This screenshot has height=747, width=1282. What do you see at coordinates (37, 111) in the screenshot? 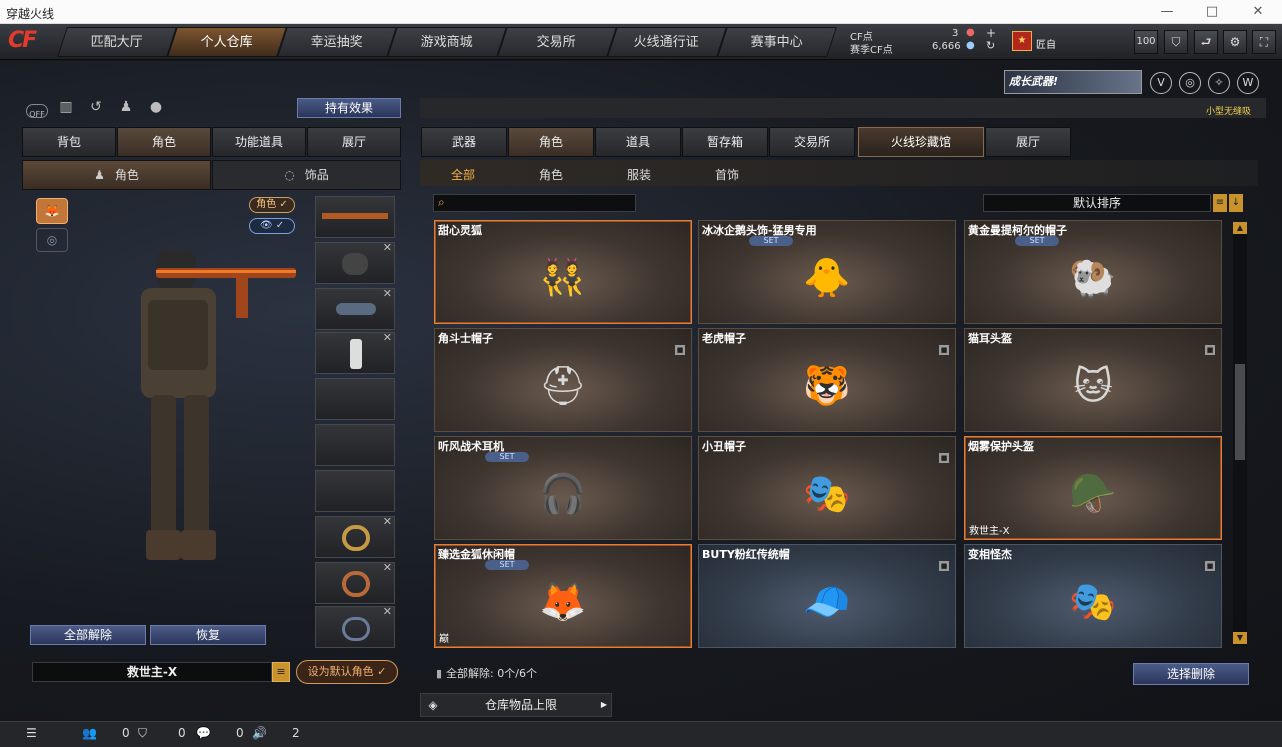
I see `toggle-off-icon: OFF` at bounding box center [37, 111].